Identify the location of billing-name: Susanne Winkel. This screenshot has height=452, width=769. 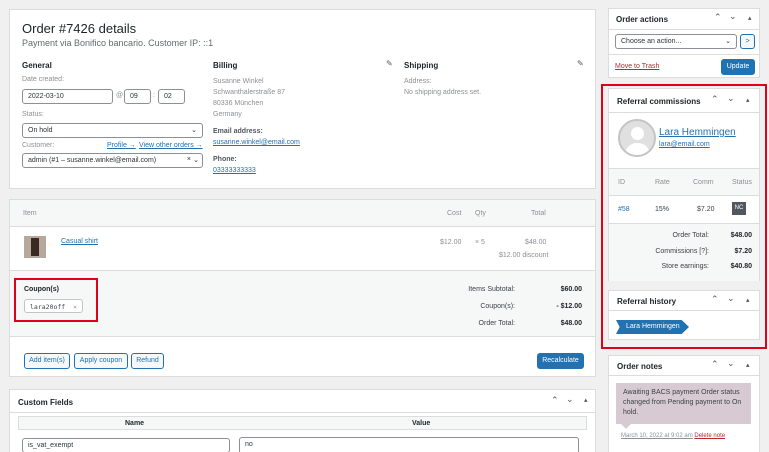
(238, 81).